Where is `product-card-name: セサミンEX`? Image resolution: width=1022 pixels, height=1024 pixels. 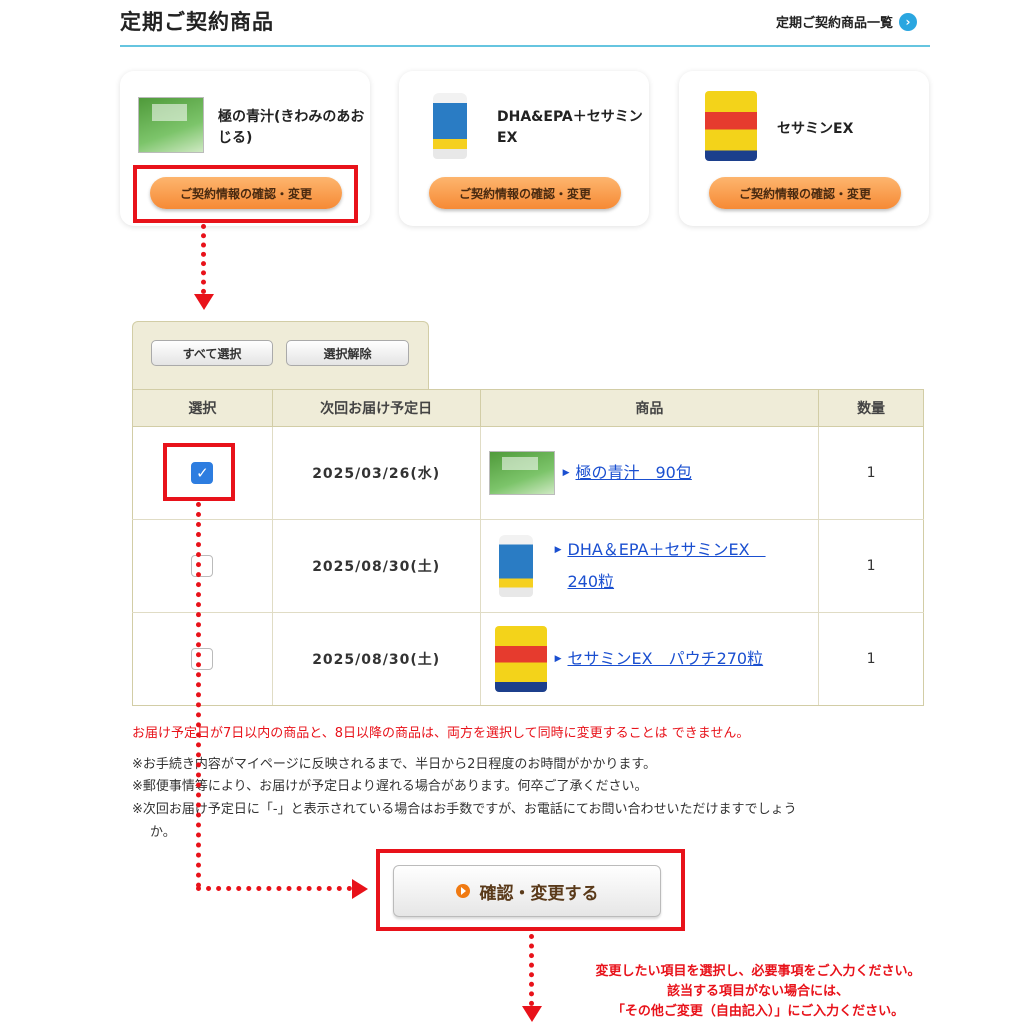
product-card-name: セサミンEX is located at coordinates (815, 129).